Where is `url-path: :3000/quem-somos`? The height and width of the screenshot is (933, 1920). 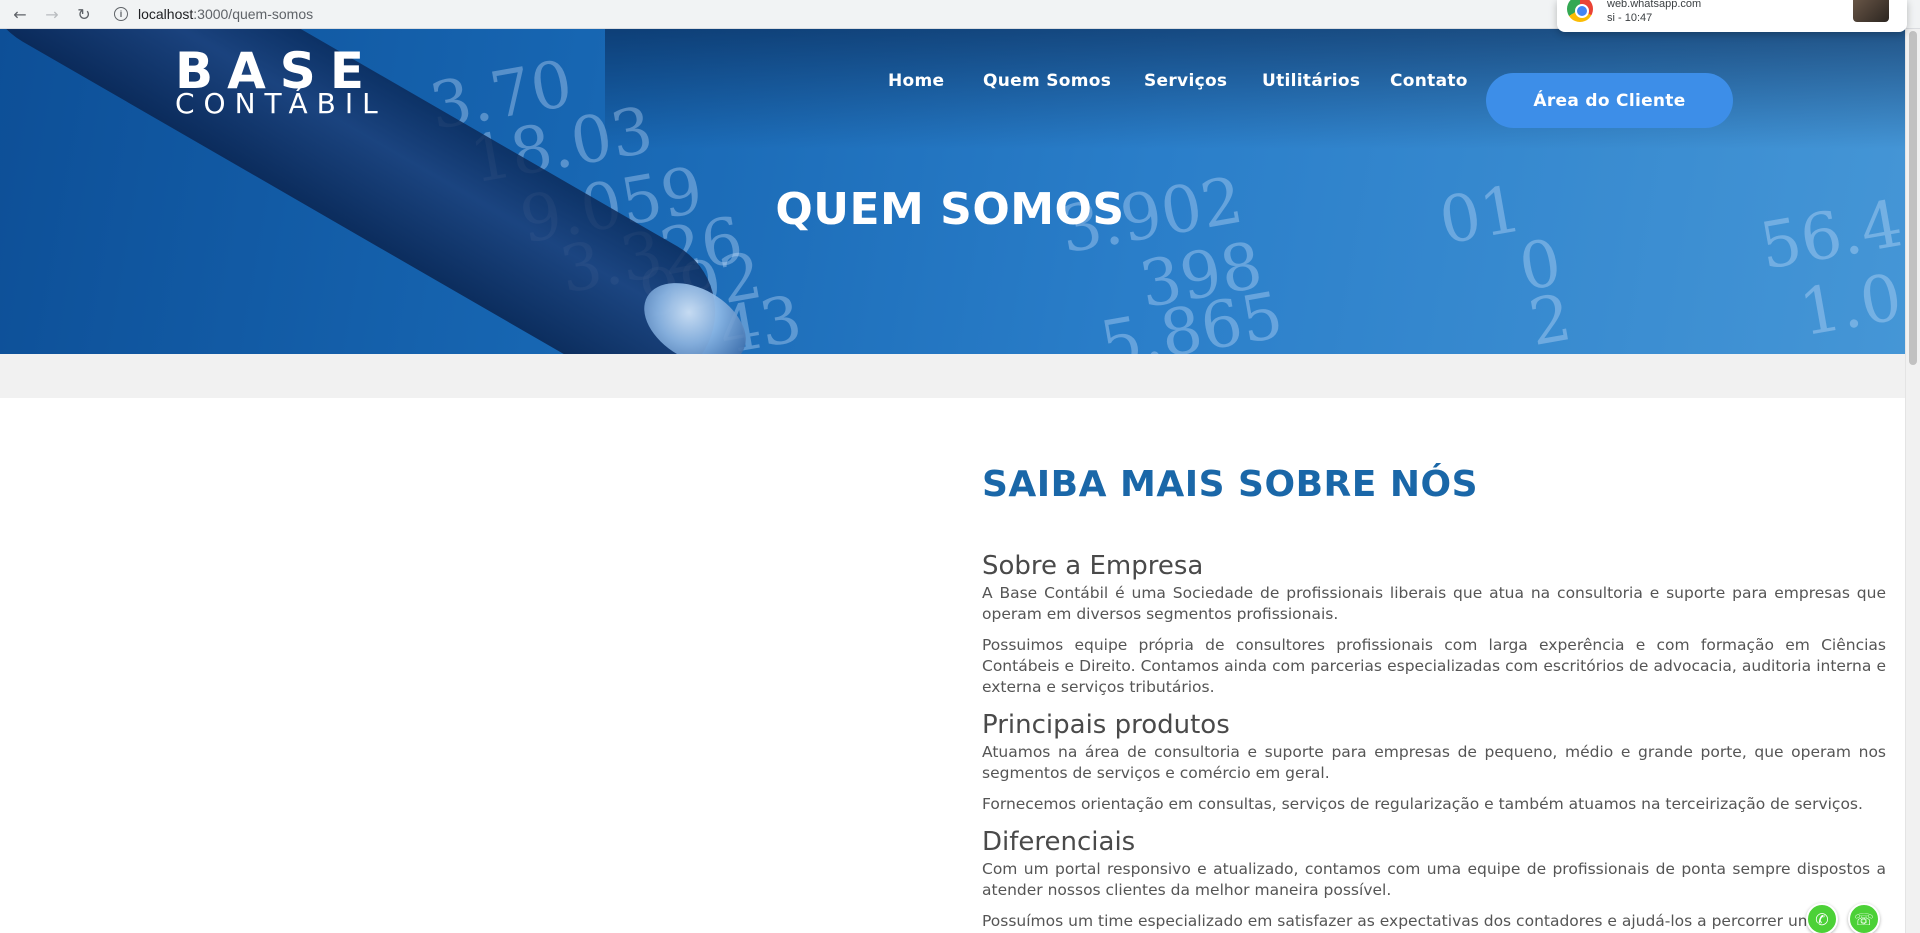 url-path: :3000/quem-somos is located at coordinates (253, 14).